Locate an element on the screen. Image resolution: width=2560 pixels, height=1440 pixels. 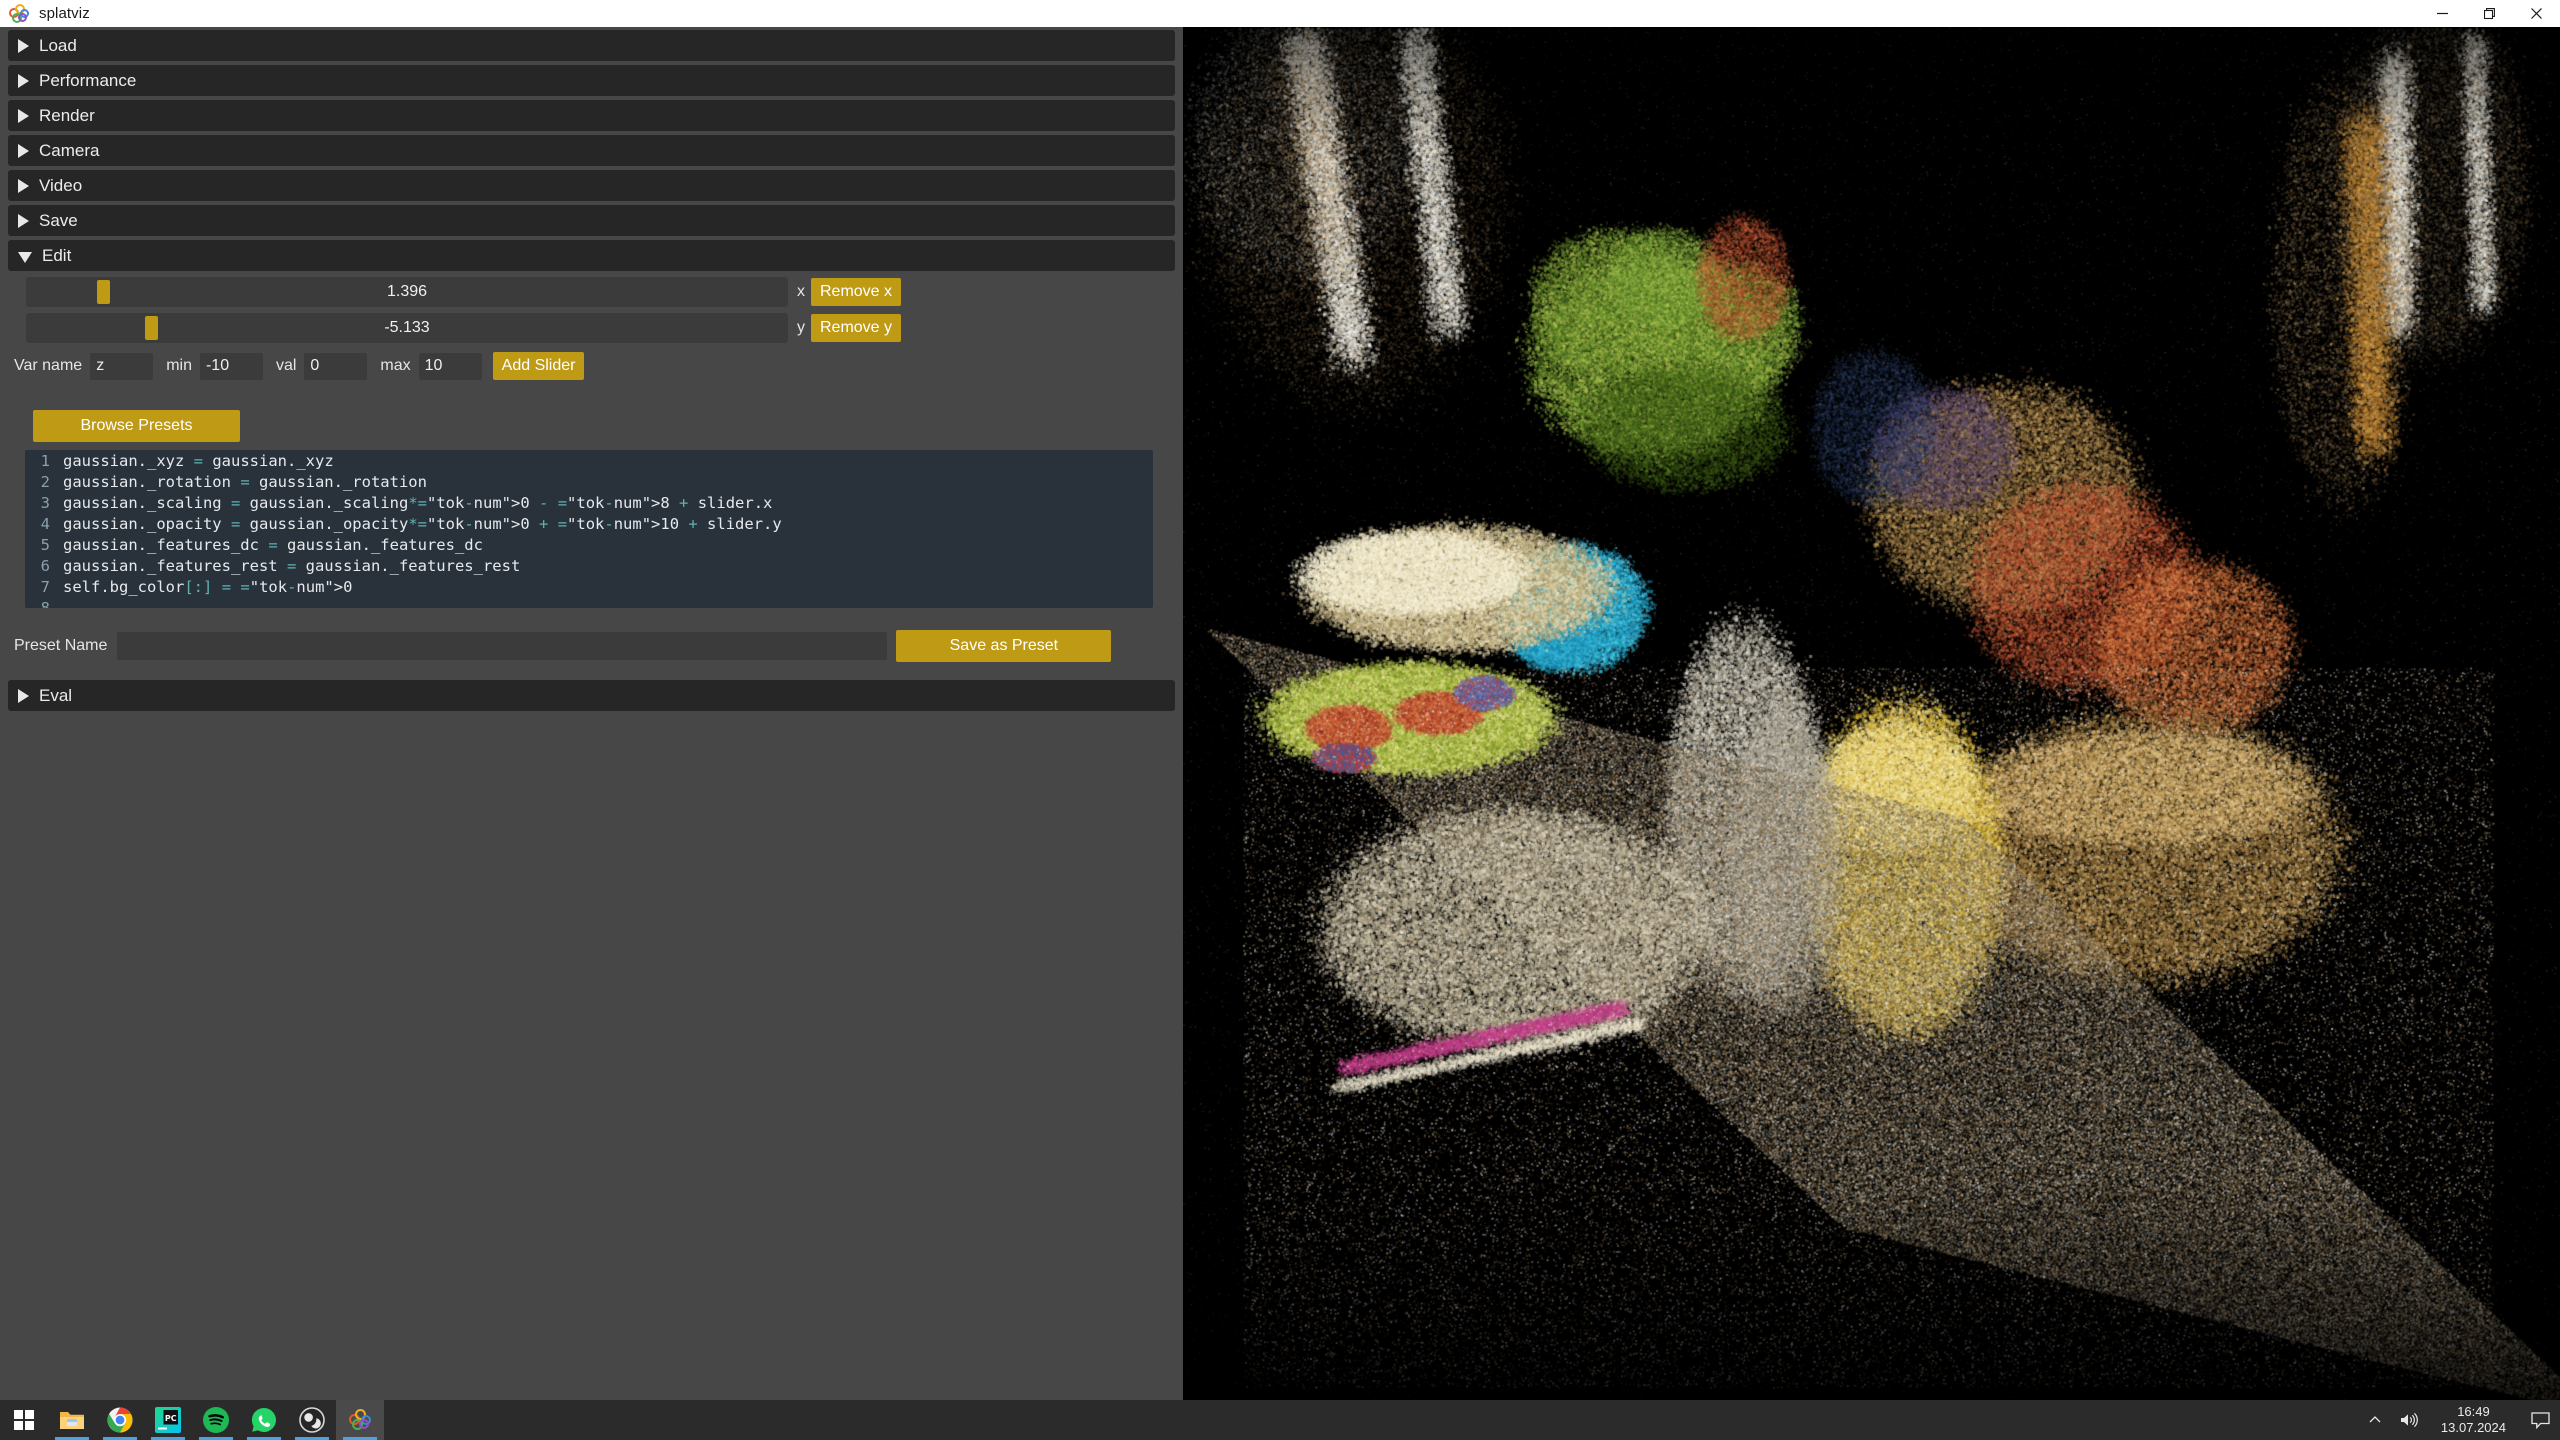
slider-x: 1.396 is located at coordinates (407, 292).